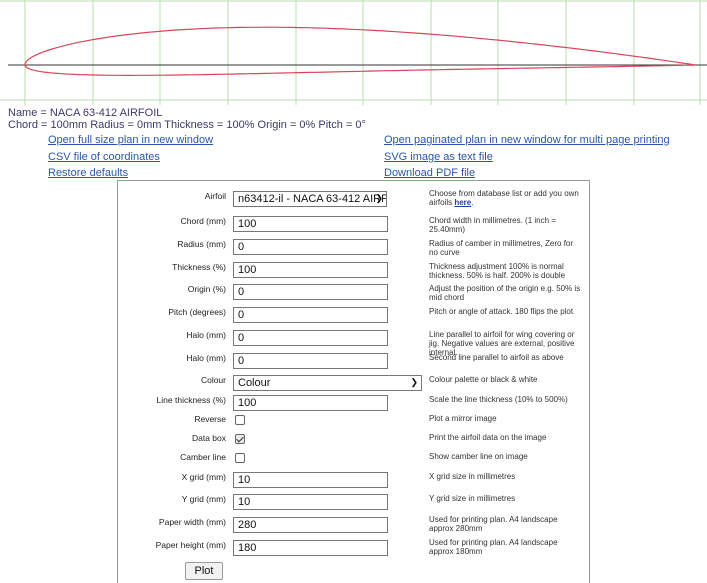 This screenshot has width=707, height=583. What do you see at coordinates (498, 399) in the screenshot?
I see `line-thickness-desc: Scale the line thickness (10% to 500%)` at bounding box center [498, 399].